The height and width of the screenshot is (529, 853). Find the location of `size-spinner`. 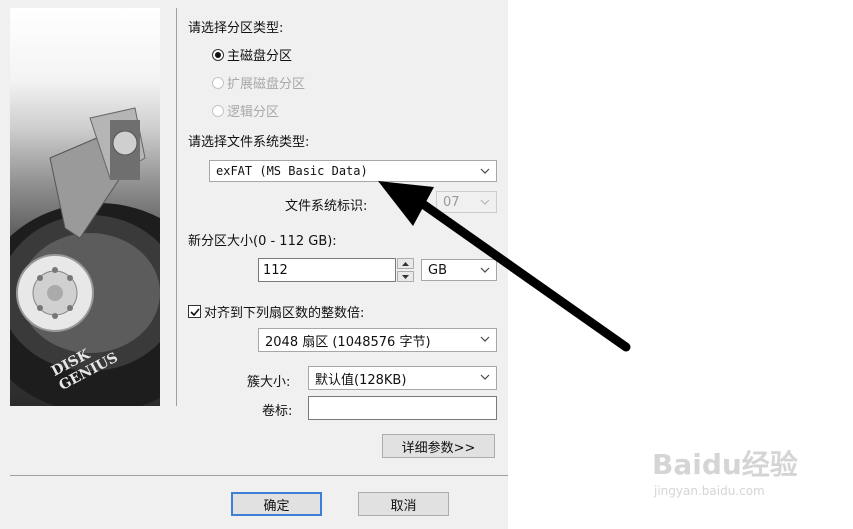

size-spinner is located at coordinates (405, 270).